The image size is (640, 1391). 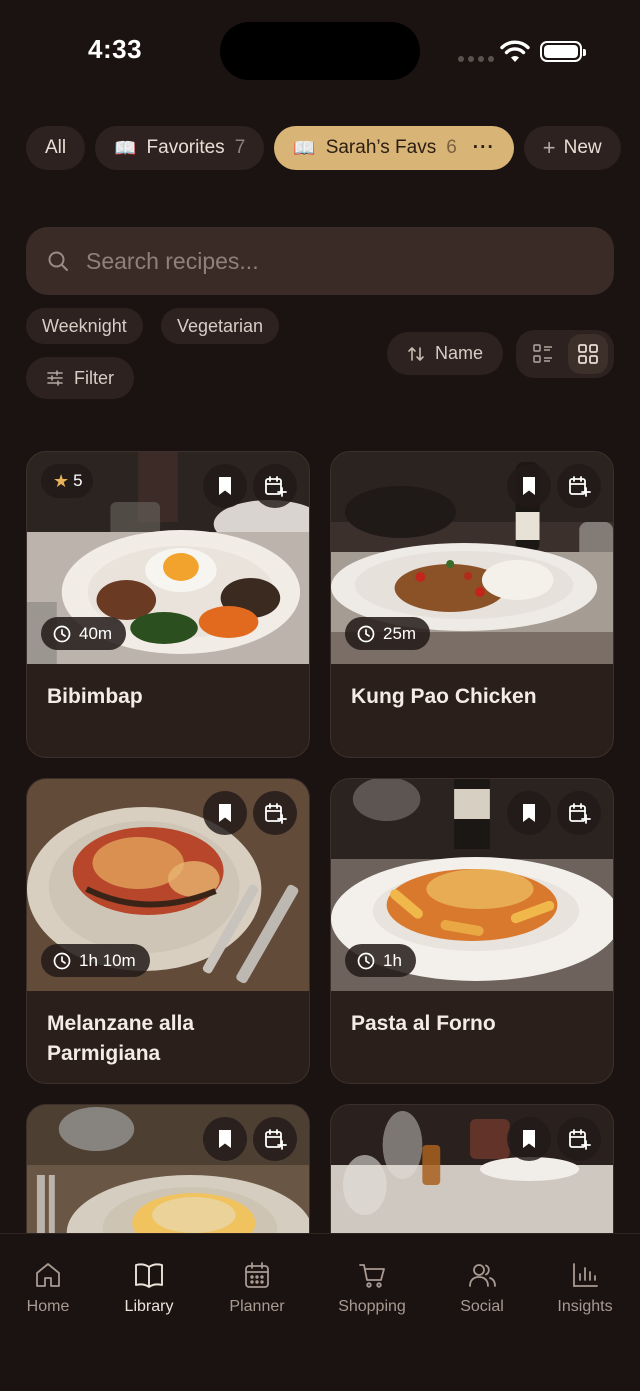 I want to click on star-icon: ★, so click(x=61, y=480).